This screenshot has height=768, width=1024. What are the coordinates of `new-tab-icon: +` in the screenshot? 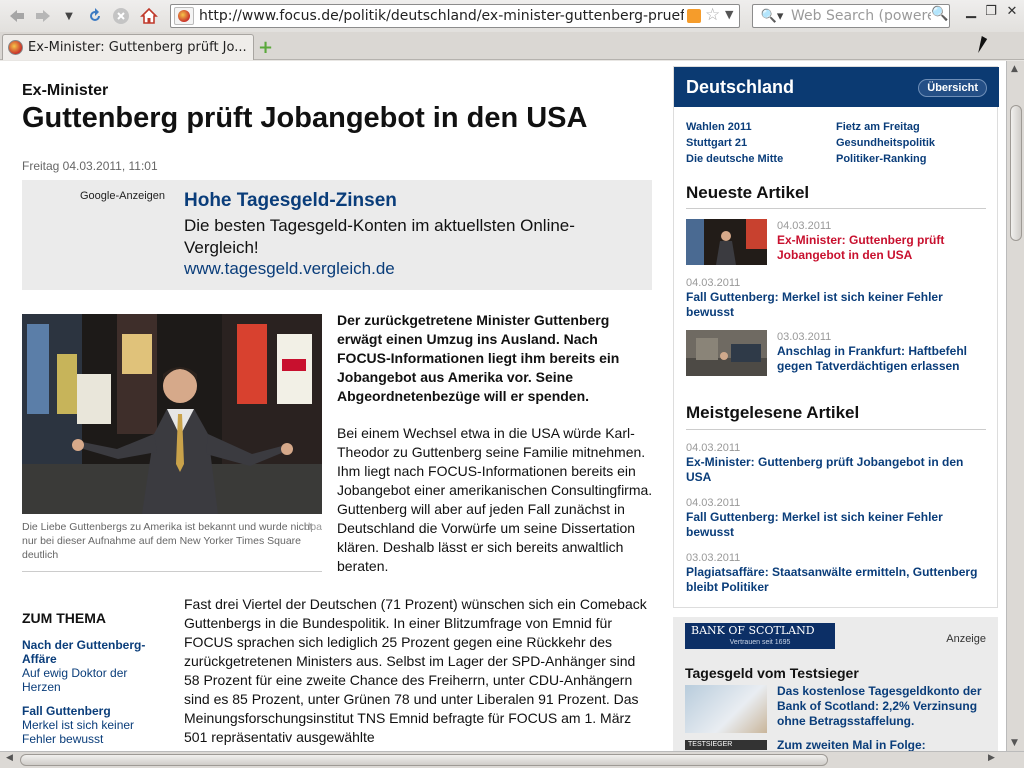 It's located at (265, 47).